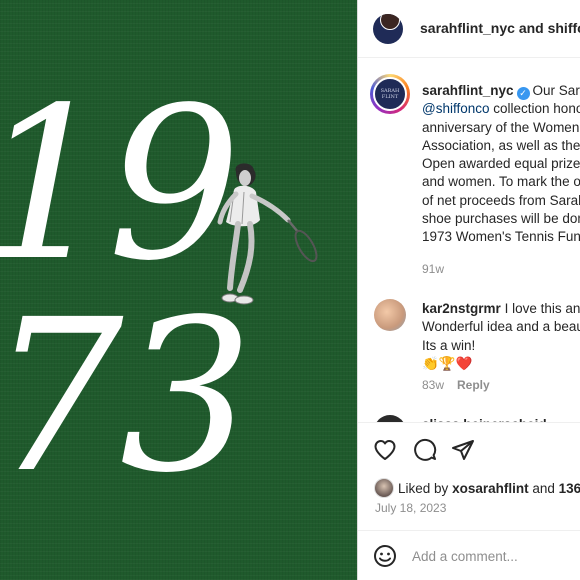  I want to click on tennis-player-illustration, so click(267, 234).